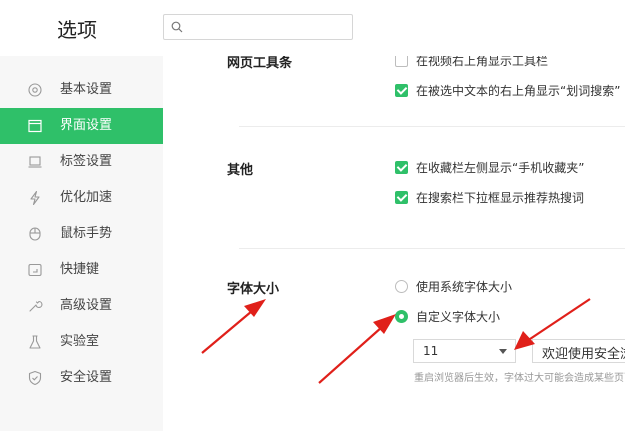 The width and height of the screenshot is (625, 431). Describe the element at coordinates (471, 62) in the screenshot. I see `toolbar-option-video: 在视频右上角显示工具栏` at that location.